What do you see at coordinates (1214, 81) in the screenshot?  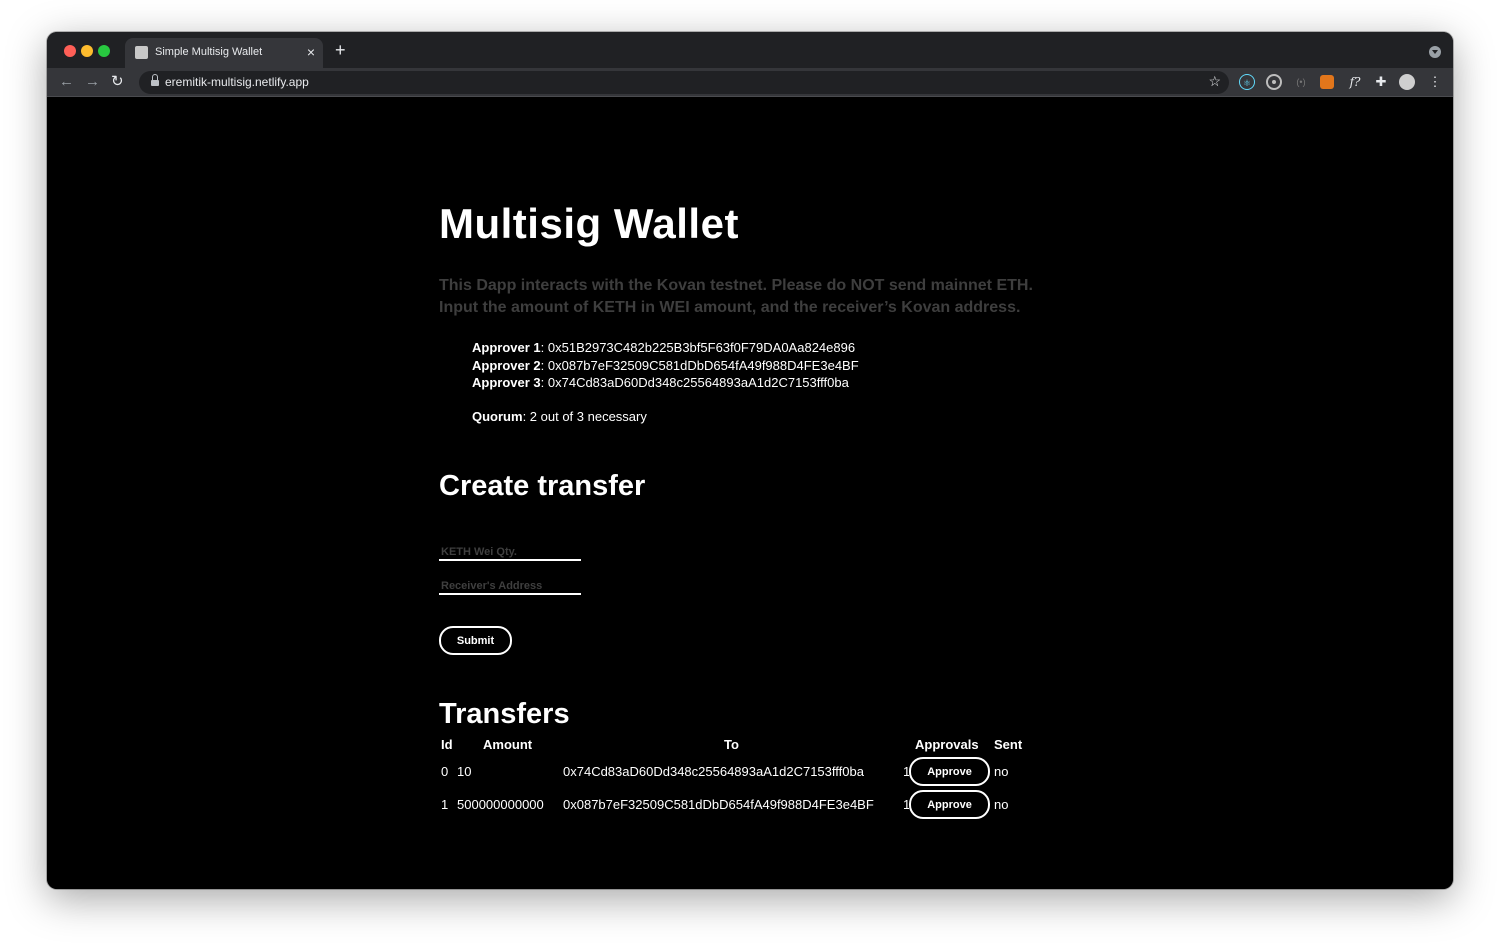 I see `bookmark-star-icon: ☆` at bounding box center [1214, 81].